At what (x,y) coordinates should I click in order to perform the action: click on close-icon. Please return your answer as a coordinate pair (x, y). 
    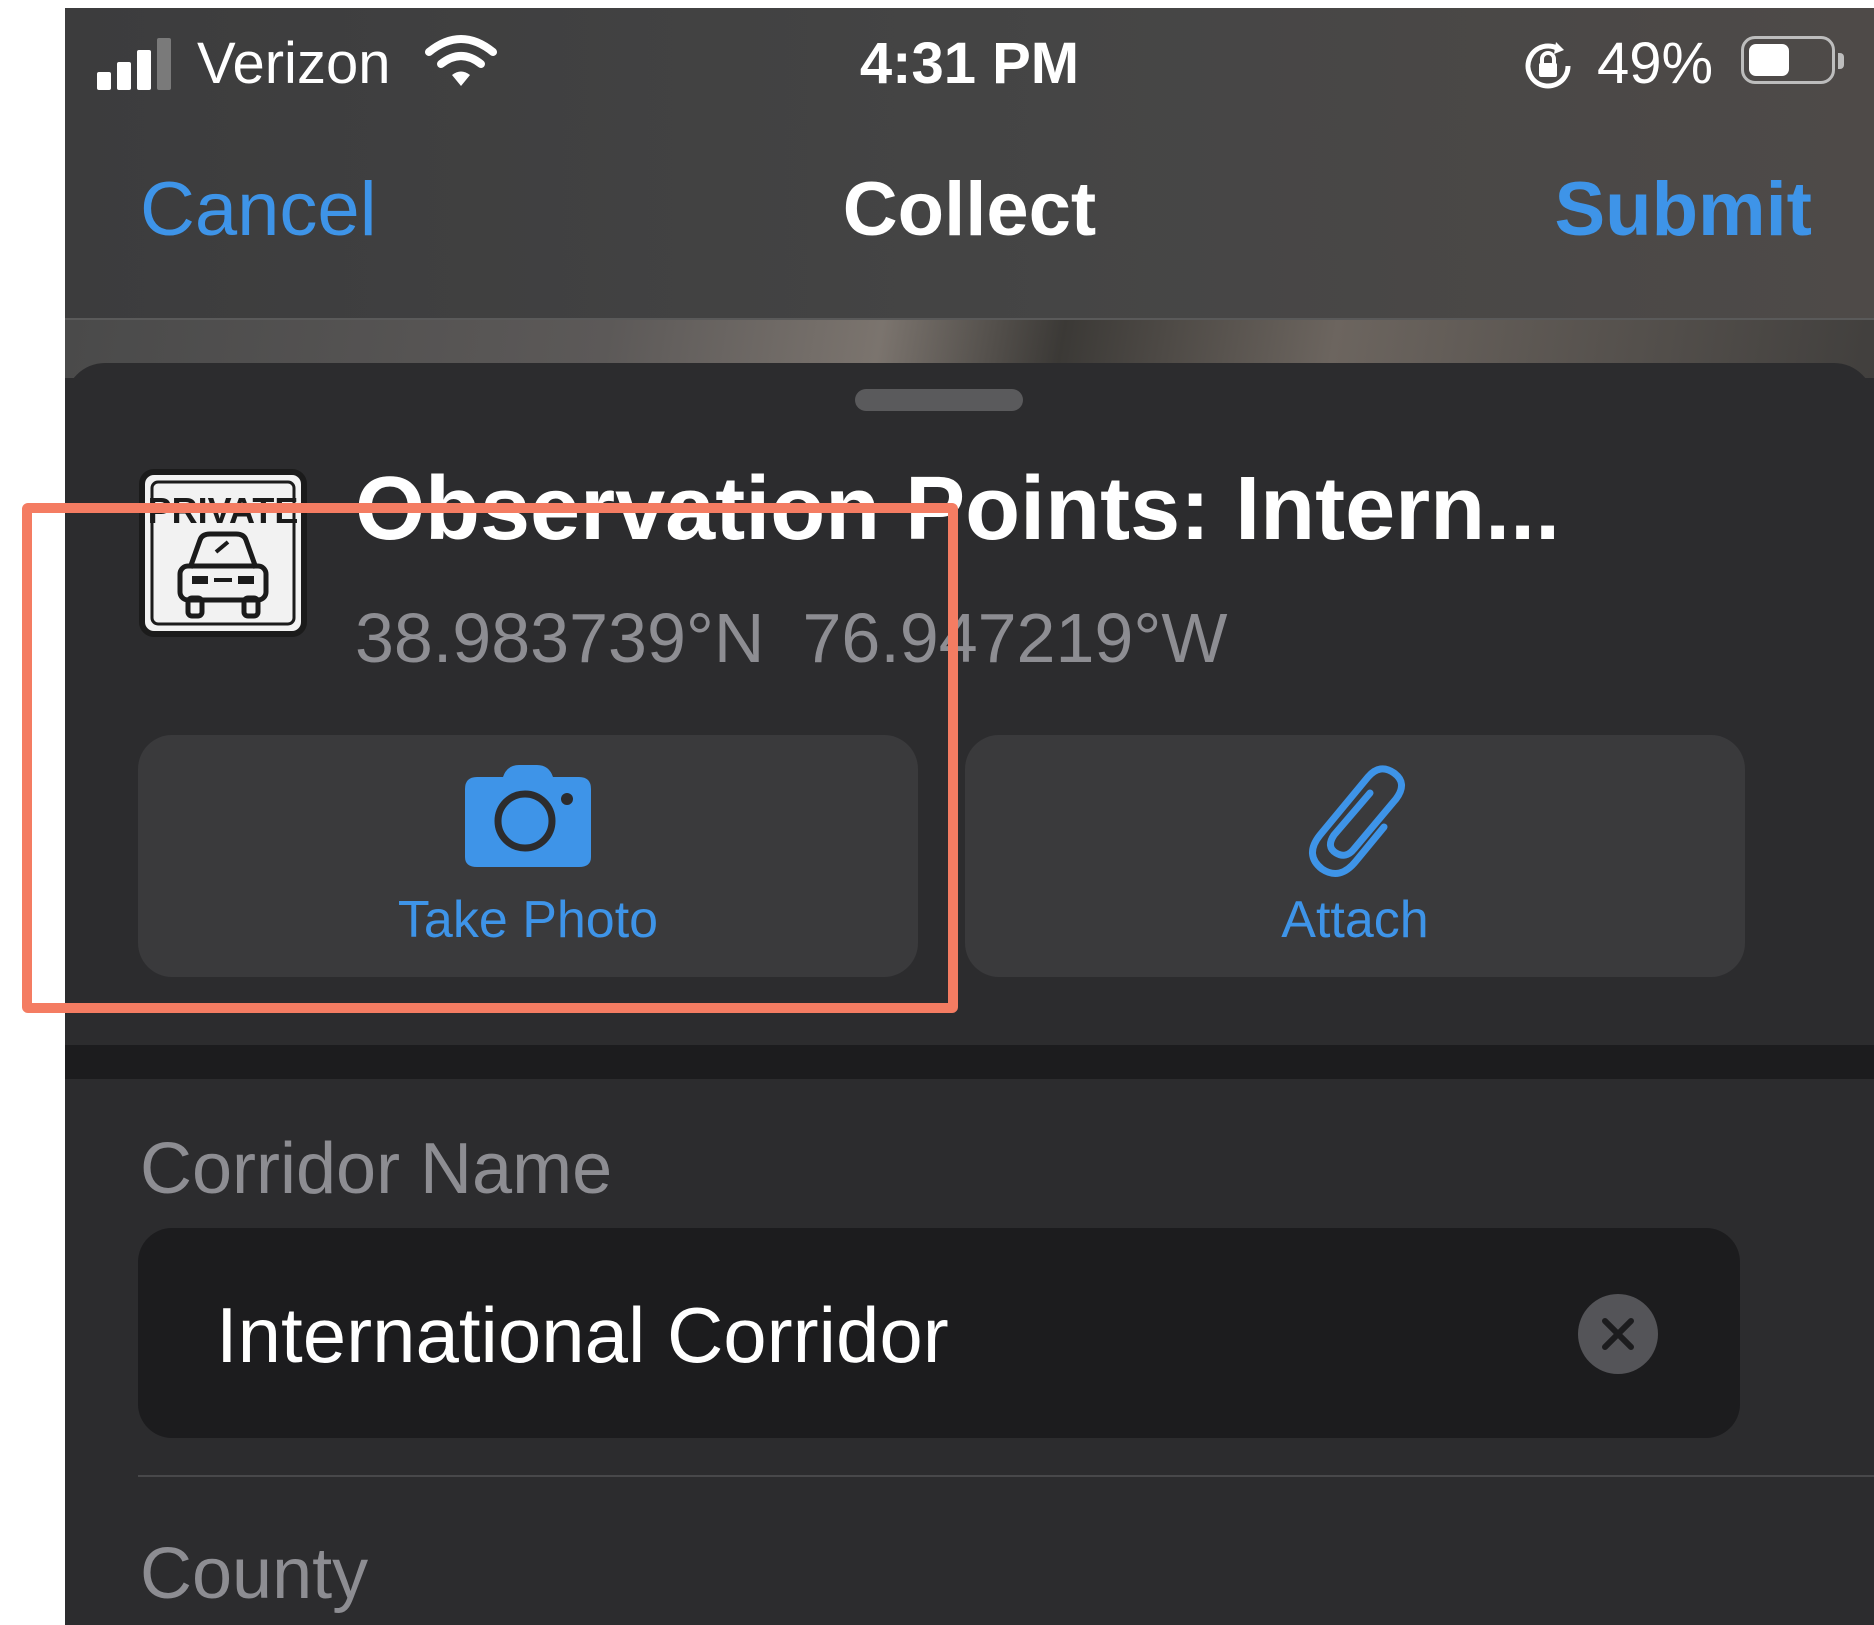
    Looking at the image, I should click on (1618, 1334).